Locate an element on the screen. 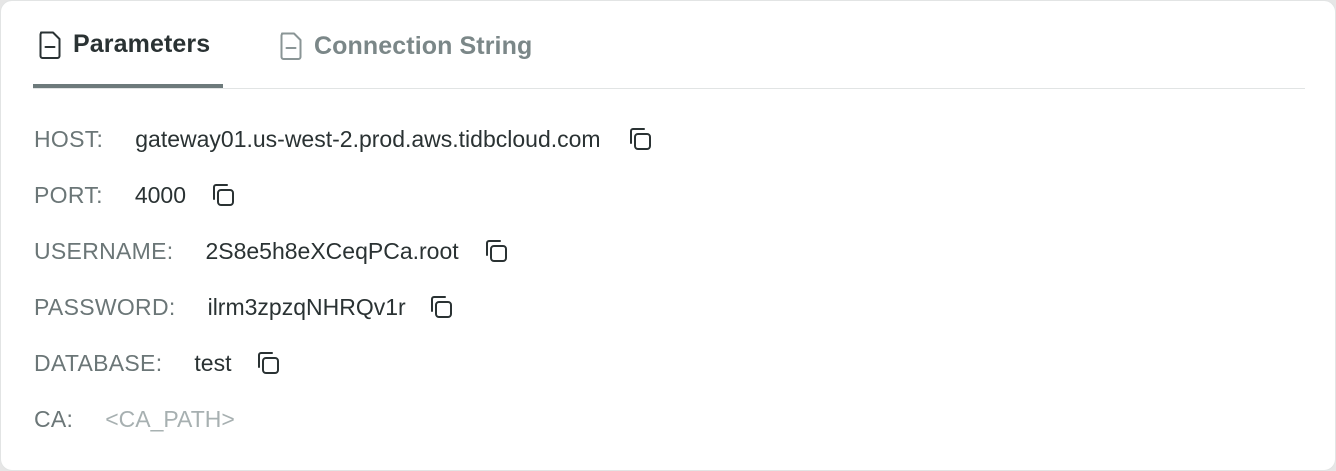 Image resolution: width=1336 pixels, height=471 pixels. param-row-ca: CA: <CA_PATH> is located at coordinates (134, 419).